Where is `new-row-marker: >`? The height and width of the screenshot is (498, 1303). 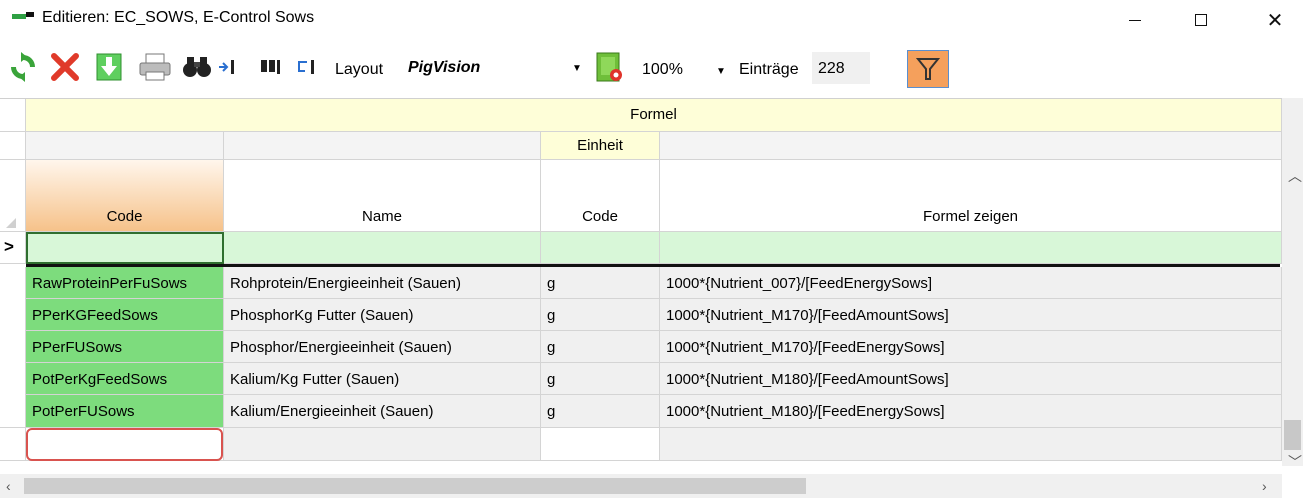
new-row-marker: > is located at coordinates (13, 248).